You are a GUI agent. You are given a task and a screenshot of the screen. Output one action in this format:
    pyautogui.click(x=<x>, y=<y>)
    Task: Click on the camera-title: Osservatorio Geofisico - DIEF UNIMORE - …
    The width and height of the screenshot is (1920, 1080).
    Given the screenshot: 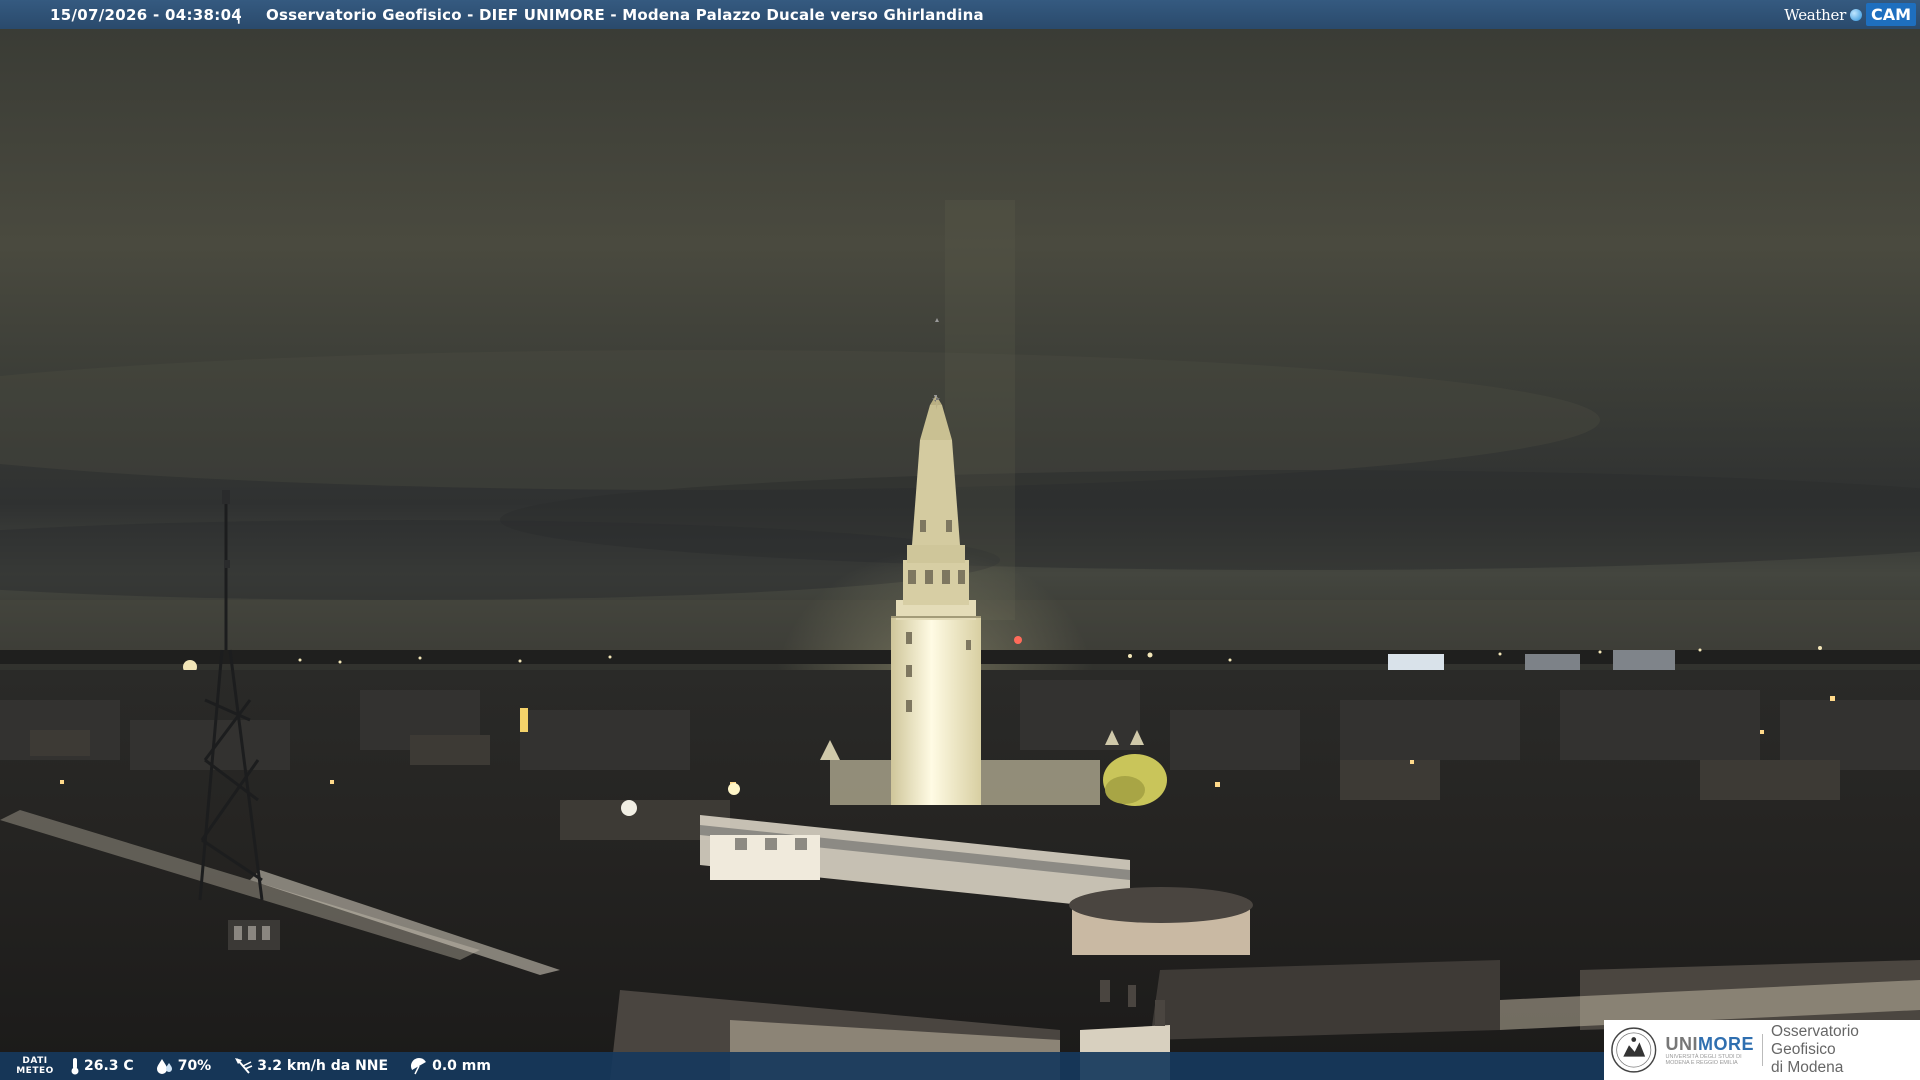 What is the action you would take?
    pyautogui.click(x=625, y=14)
    